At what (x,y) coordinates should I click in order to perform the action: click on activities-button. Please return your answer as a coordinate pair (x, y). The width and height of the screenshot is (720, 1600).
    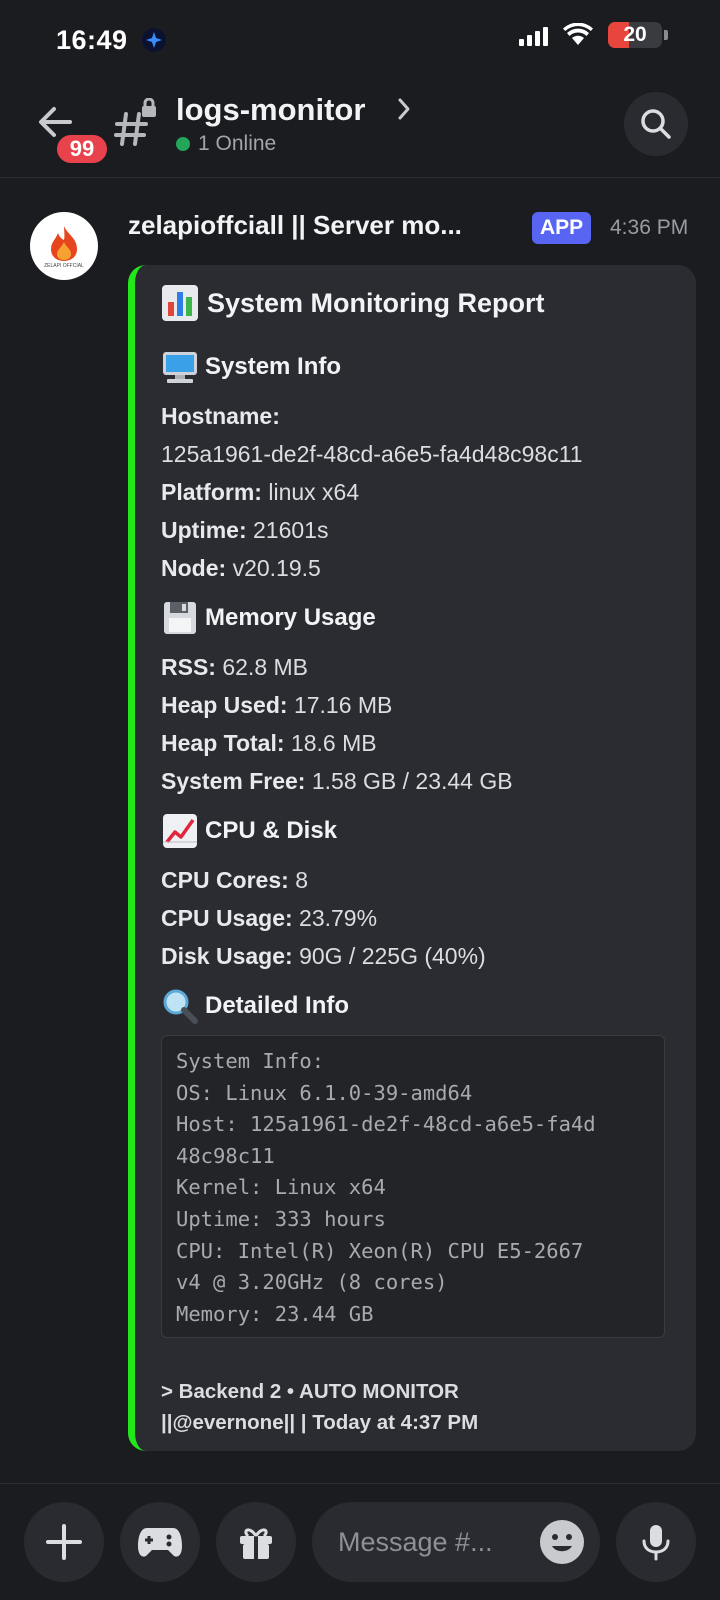
    Looking at the image, I should click on (160, 1542).